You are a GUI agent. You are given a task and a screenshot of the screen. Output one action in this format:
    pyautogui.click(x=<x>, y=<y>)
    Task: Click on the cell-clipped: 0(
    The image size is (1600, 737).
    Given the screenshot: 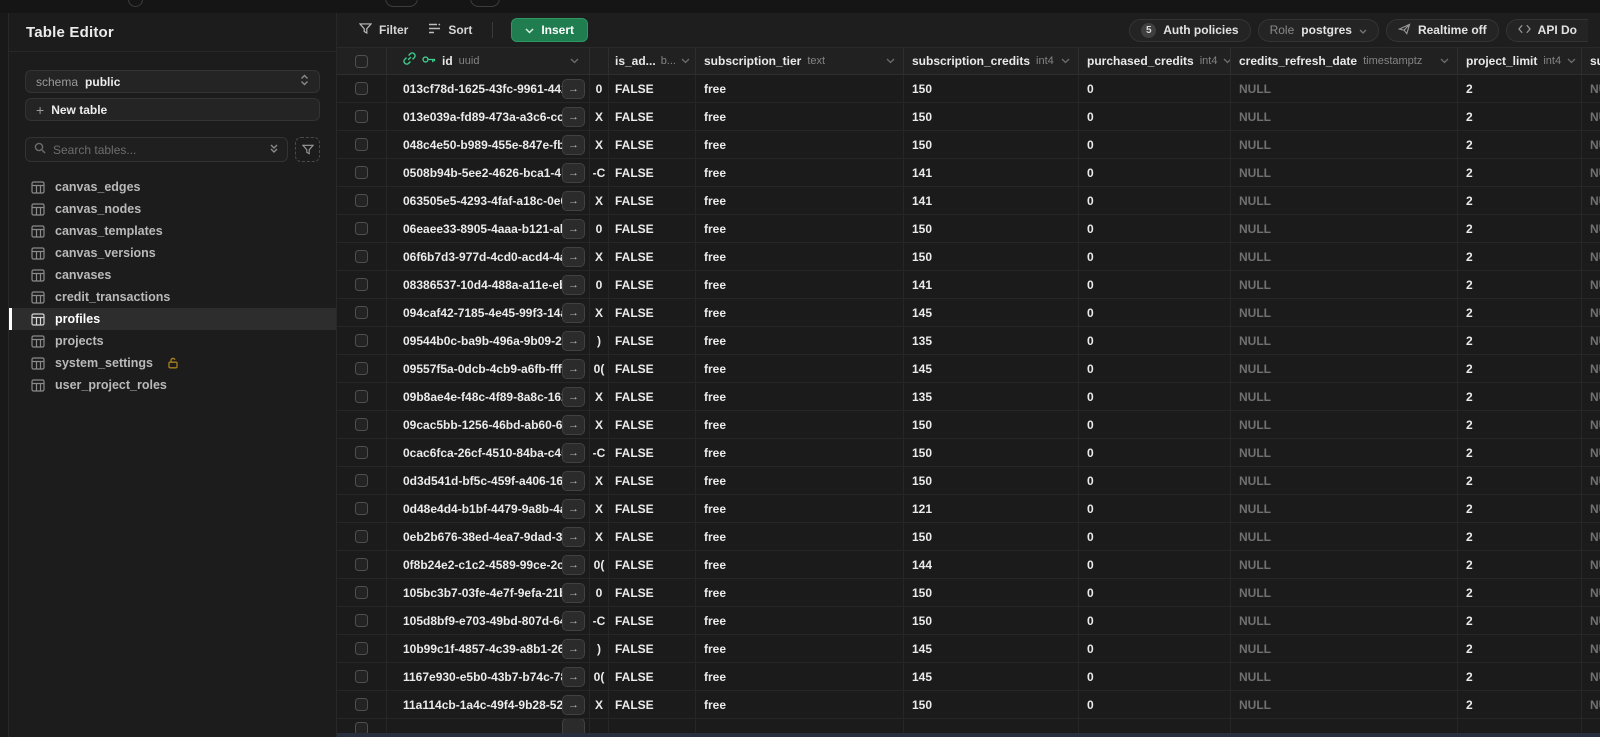 What is the action you would take?
    pyautogui.click(x=599, y=676)
    